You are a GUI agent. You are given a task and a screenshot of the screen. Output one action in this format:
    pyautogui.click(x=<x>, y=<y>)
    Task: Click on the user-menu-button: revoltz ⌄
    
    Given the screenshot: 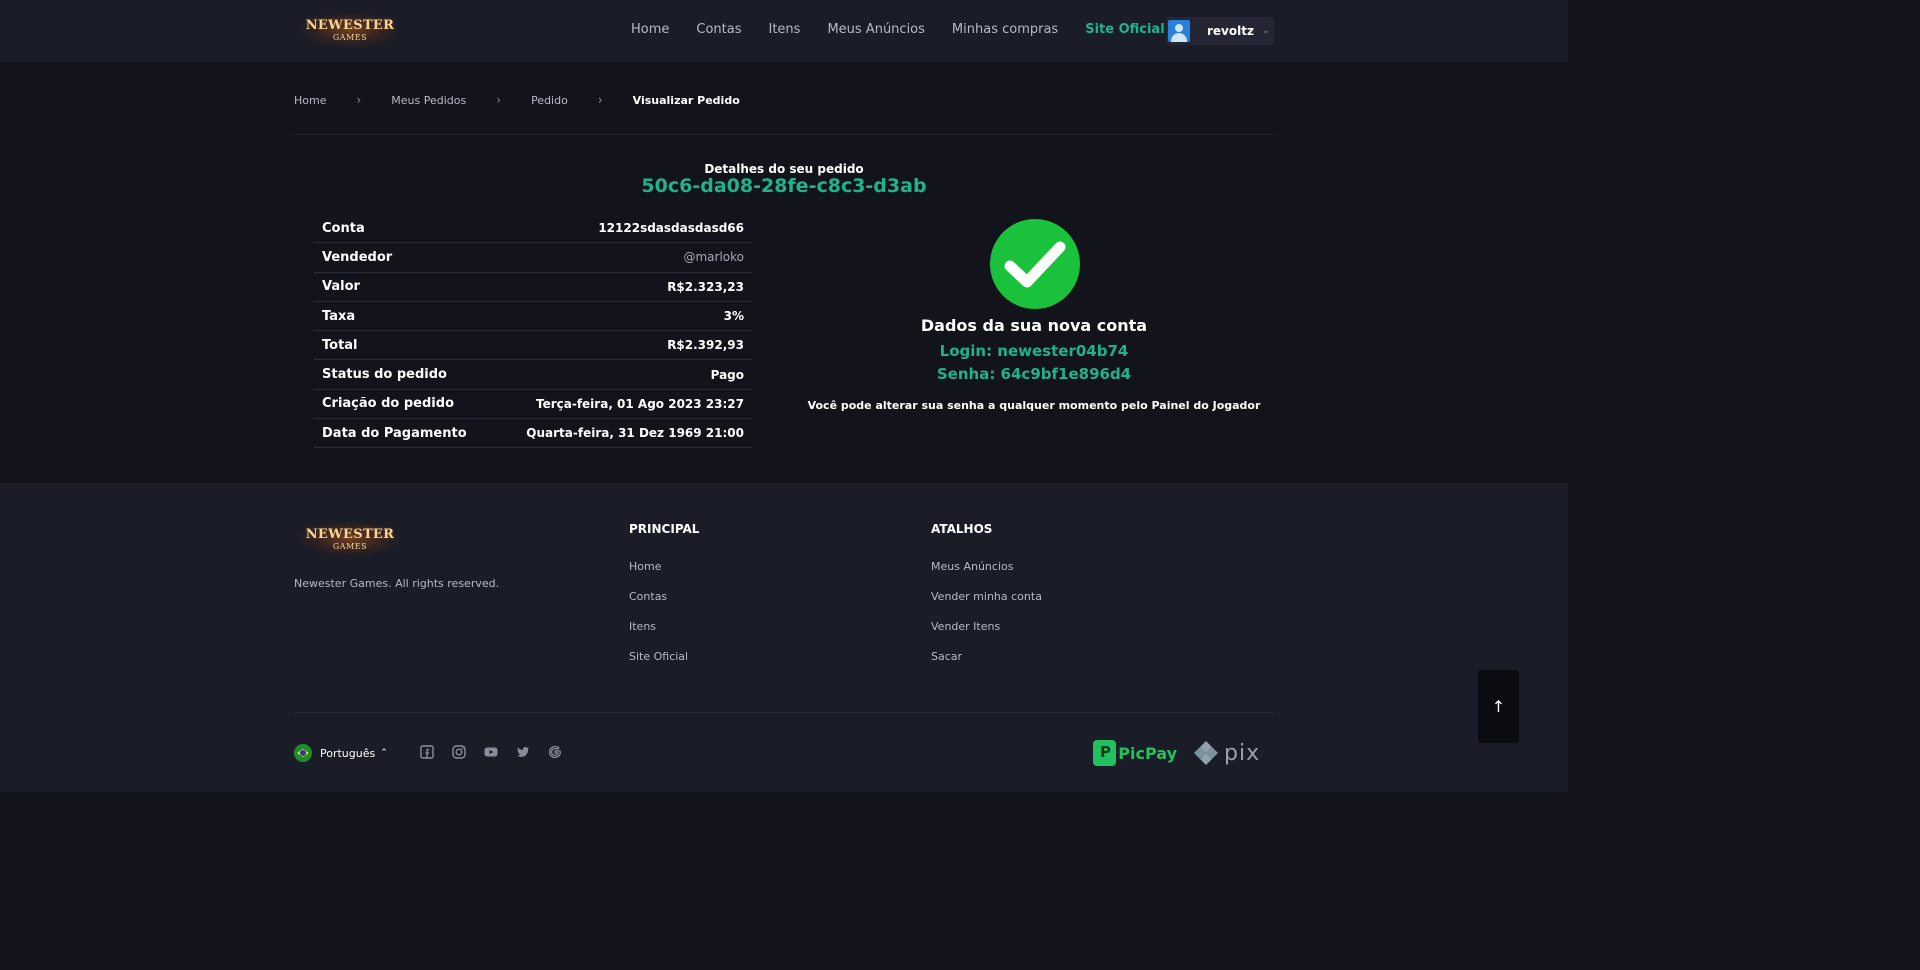 What is the action you would take?
    pyautogui.click(x=1220, y=31)
    